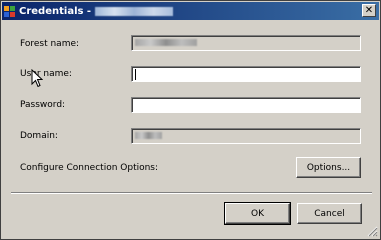 Image resolution: width=381 pixels, height=240 pixels. Describe the element at coordinates (190, 11) in the screenshot. I see `title-bar: Credentials - ✕` at that location.